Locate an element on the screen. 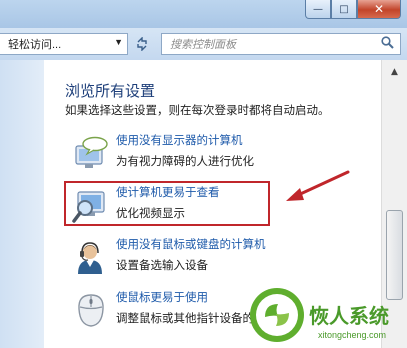 This screenshot has width=407, height=348. chevron-down-icon: ▼ is located at coordinates (118, 42).